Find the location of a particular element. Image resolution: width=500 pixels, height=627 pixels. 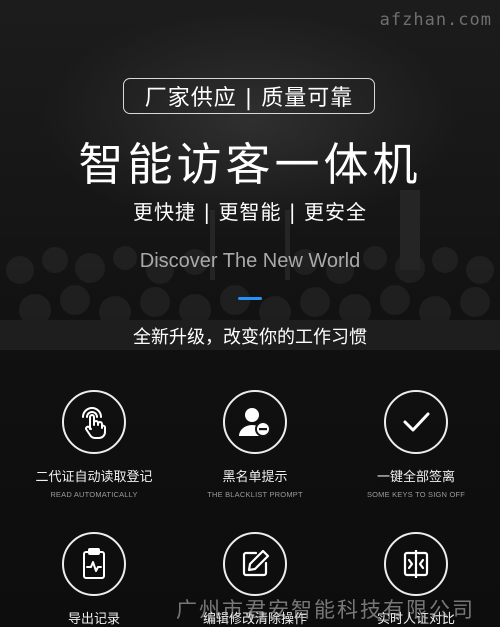

tagline-box: 厂家供应 | 质量可靠 is located at coordinates (249, 96).